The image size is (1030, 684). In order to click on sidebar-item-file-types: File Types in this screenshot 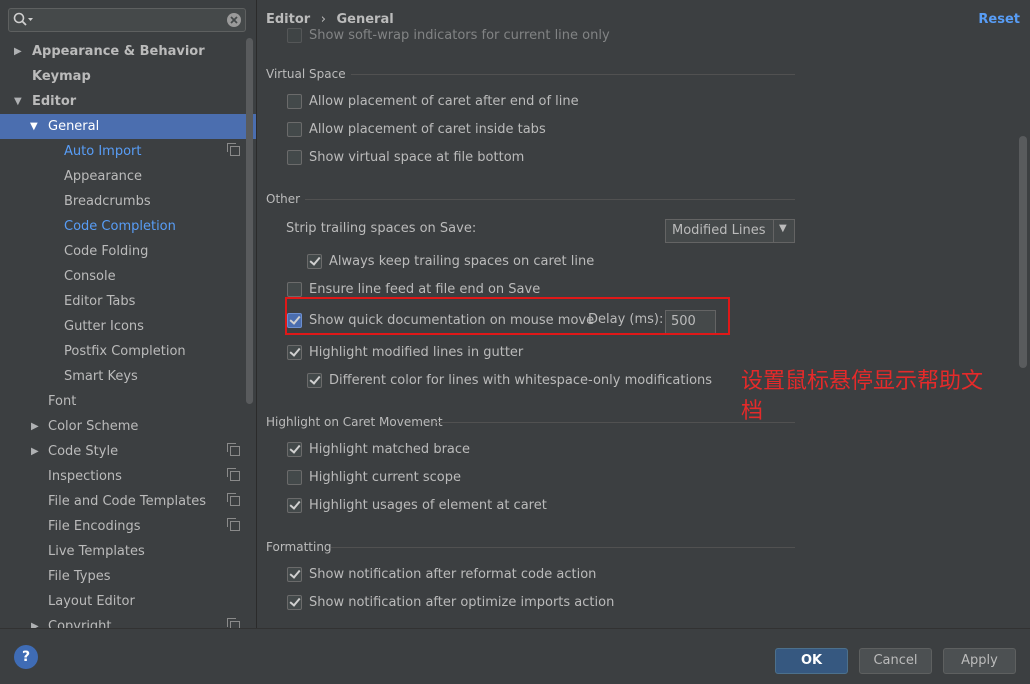, I will do `click(128, 576)`.